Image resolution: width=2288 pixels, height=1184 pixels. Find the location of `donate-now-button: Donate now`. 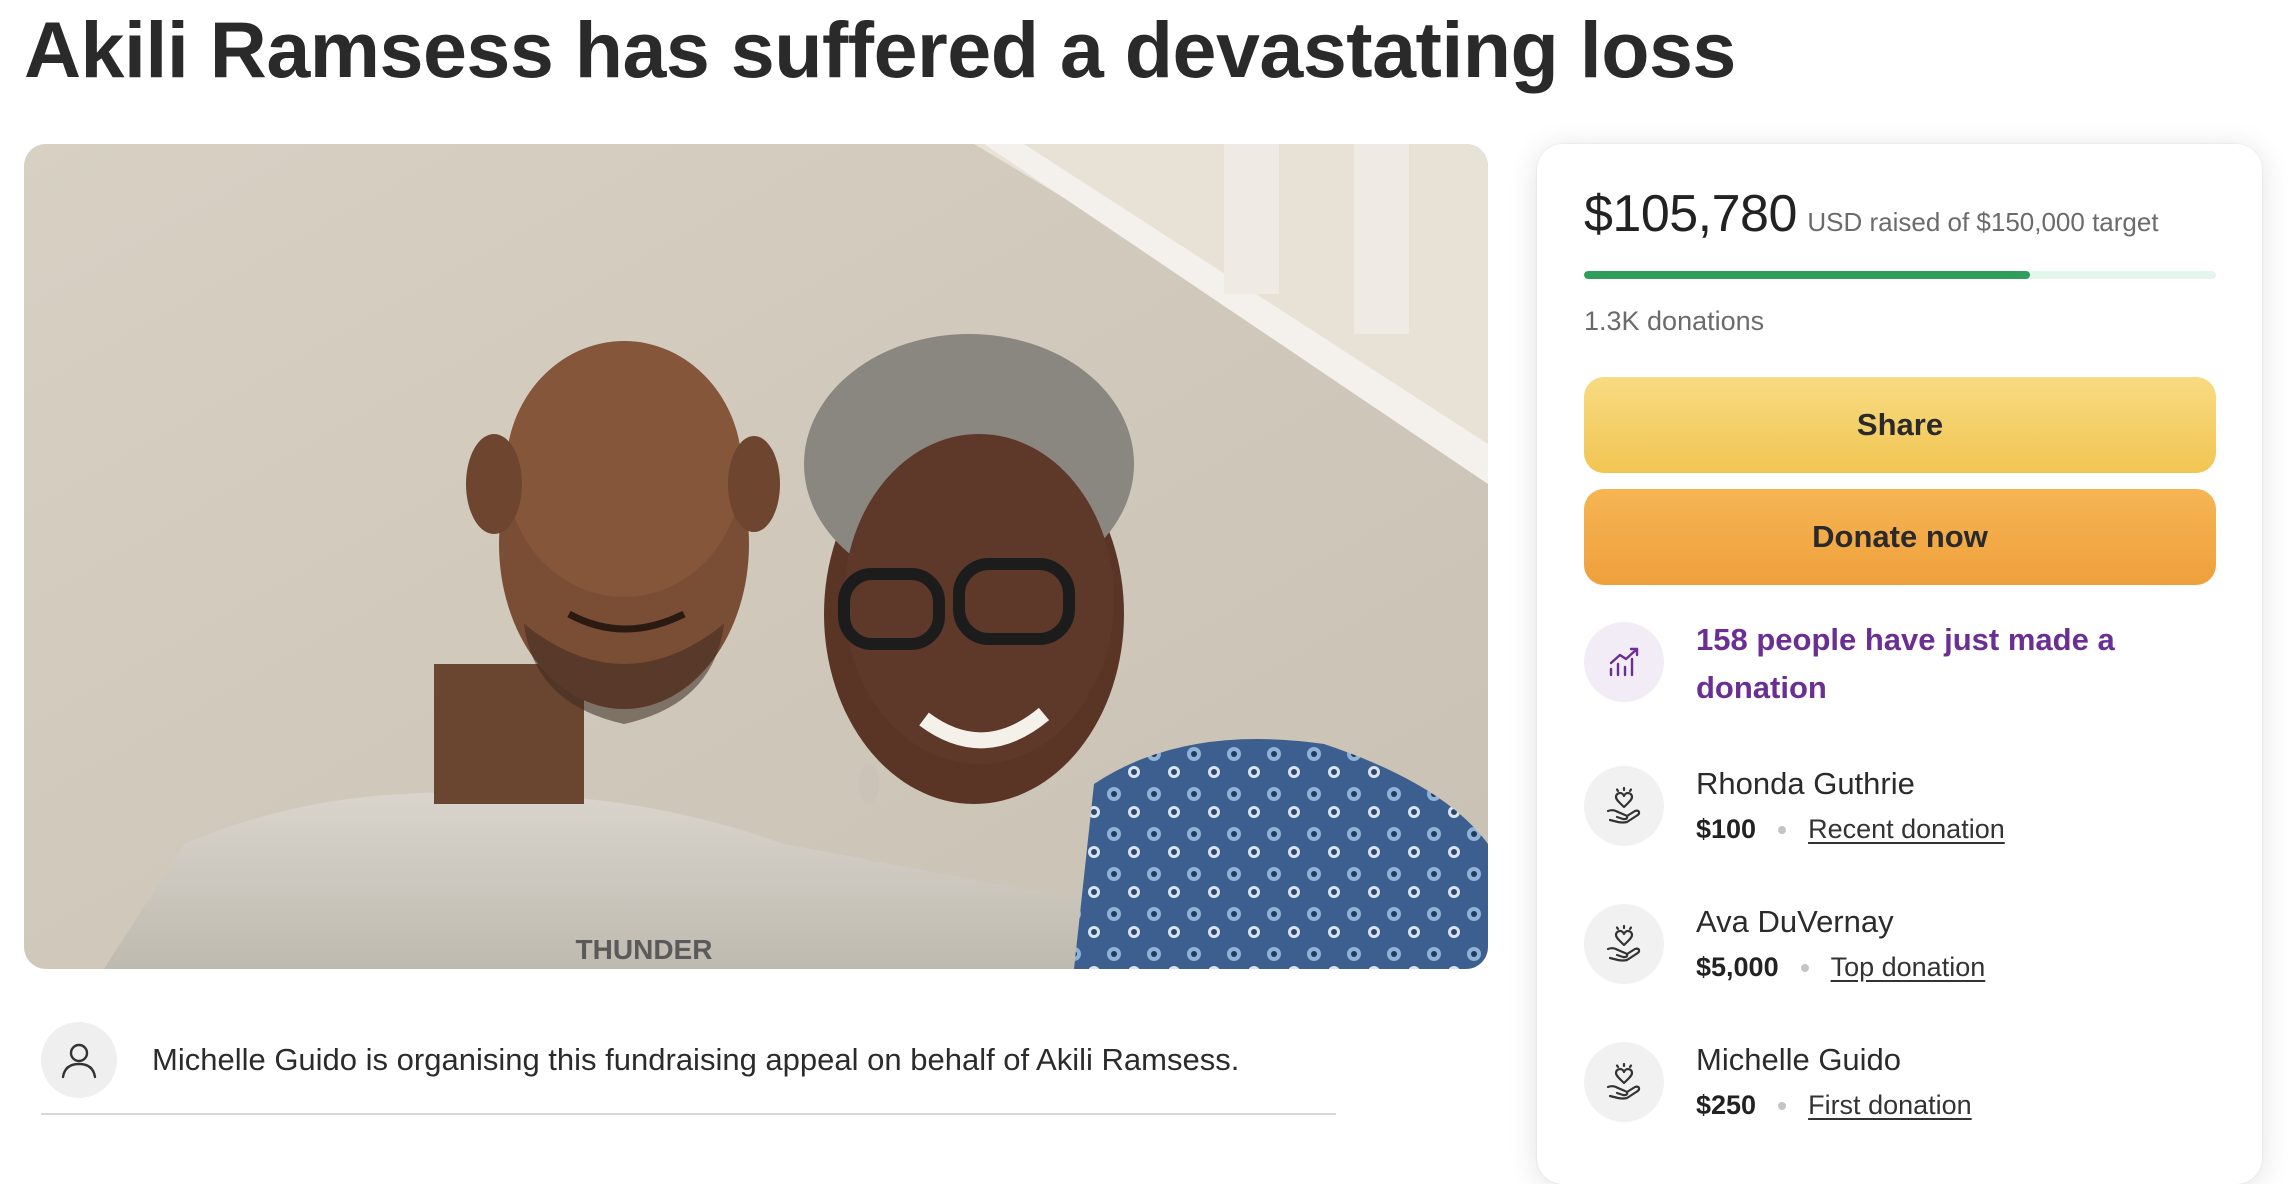

donate-now-button: Donate now is located at coordinates (1900, 537).